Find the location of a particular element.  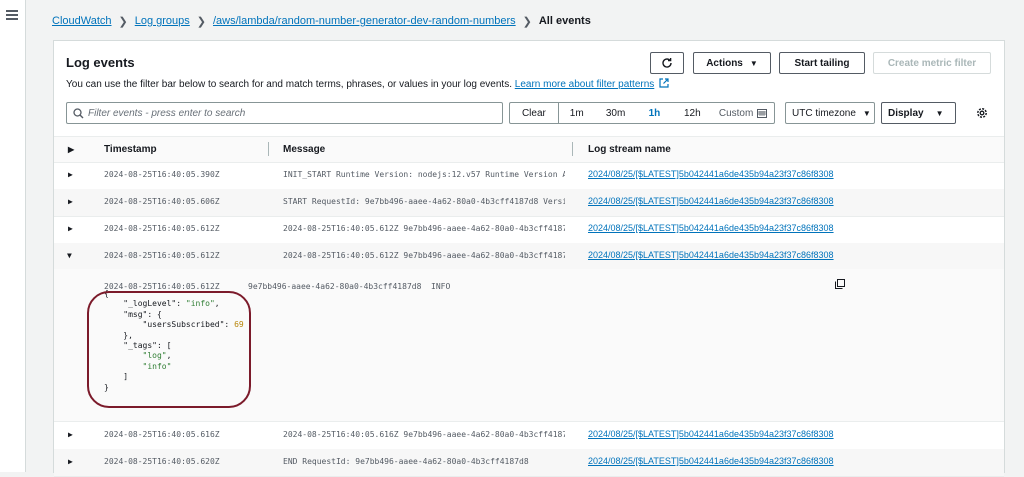

header-log-stream: Log stream name is located at coordinates (629, 149).